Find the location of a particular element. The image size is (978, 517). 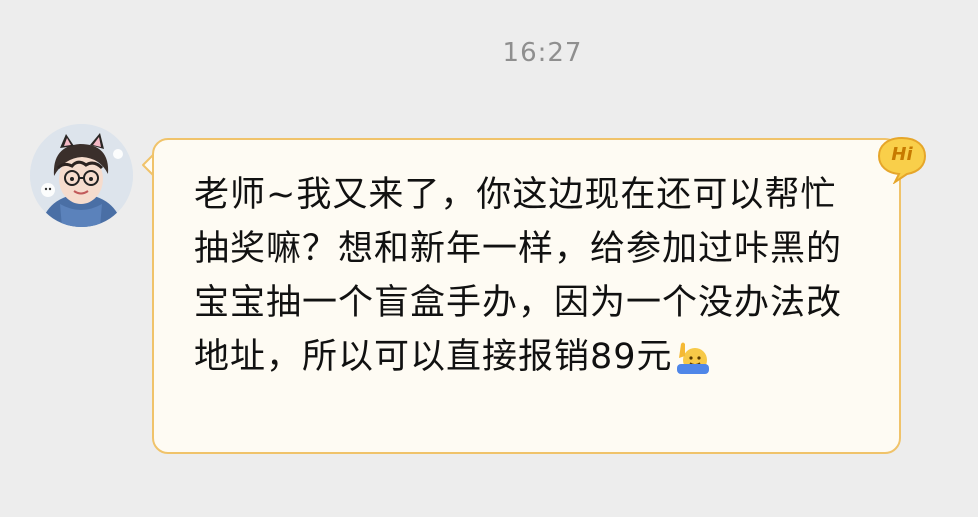

sender-avatar is located at coordinates (81, 175).